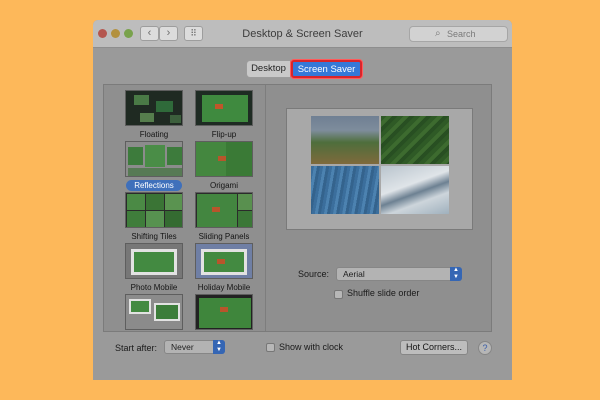  I want to click on shuffle-label: Shuffle slide order, so click(383, 293).